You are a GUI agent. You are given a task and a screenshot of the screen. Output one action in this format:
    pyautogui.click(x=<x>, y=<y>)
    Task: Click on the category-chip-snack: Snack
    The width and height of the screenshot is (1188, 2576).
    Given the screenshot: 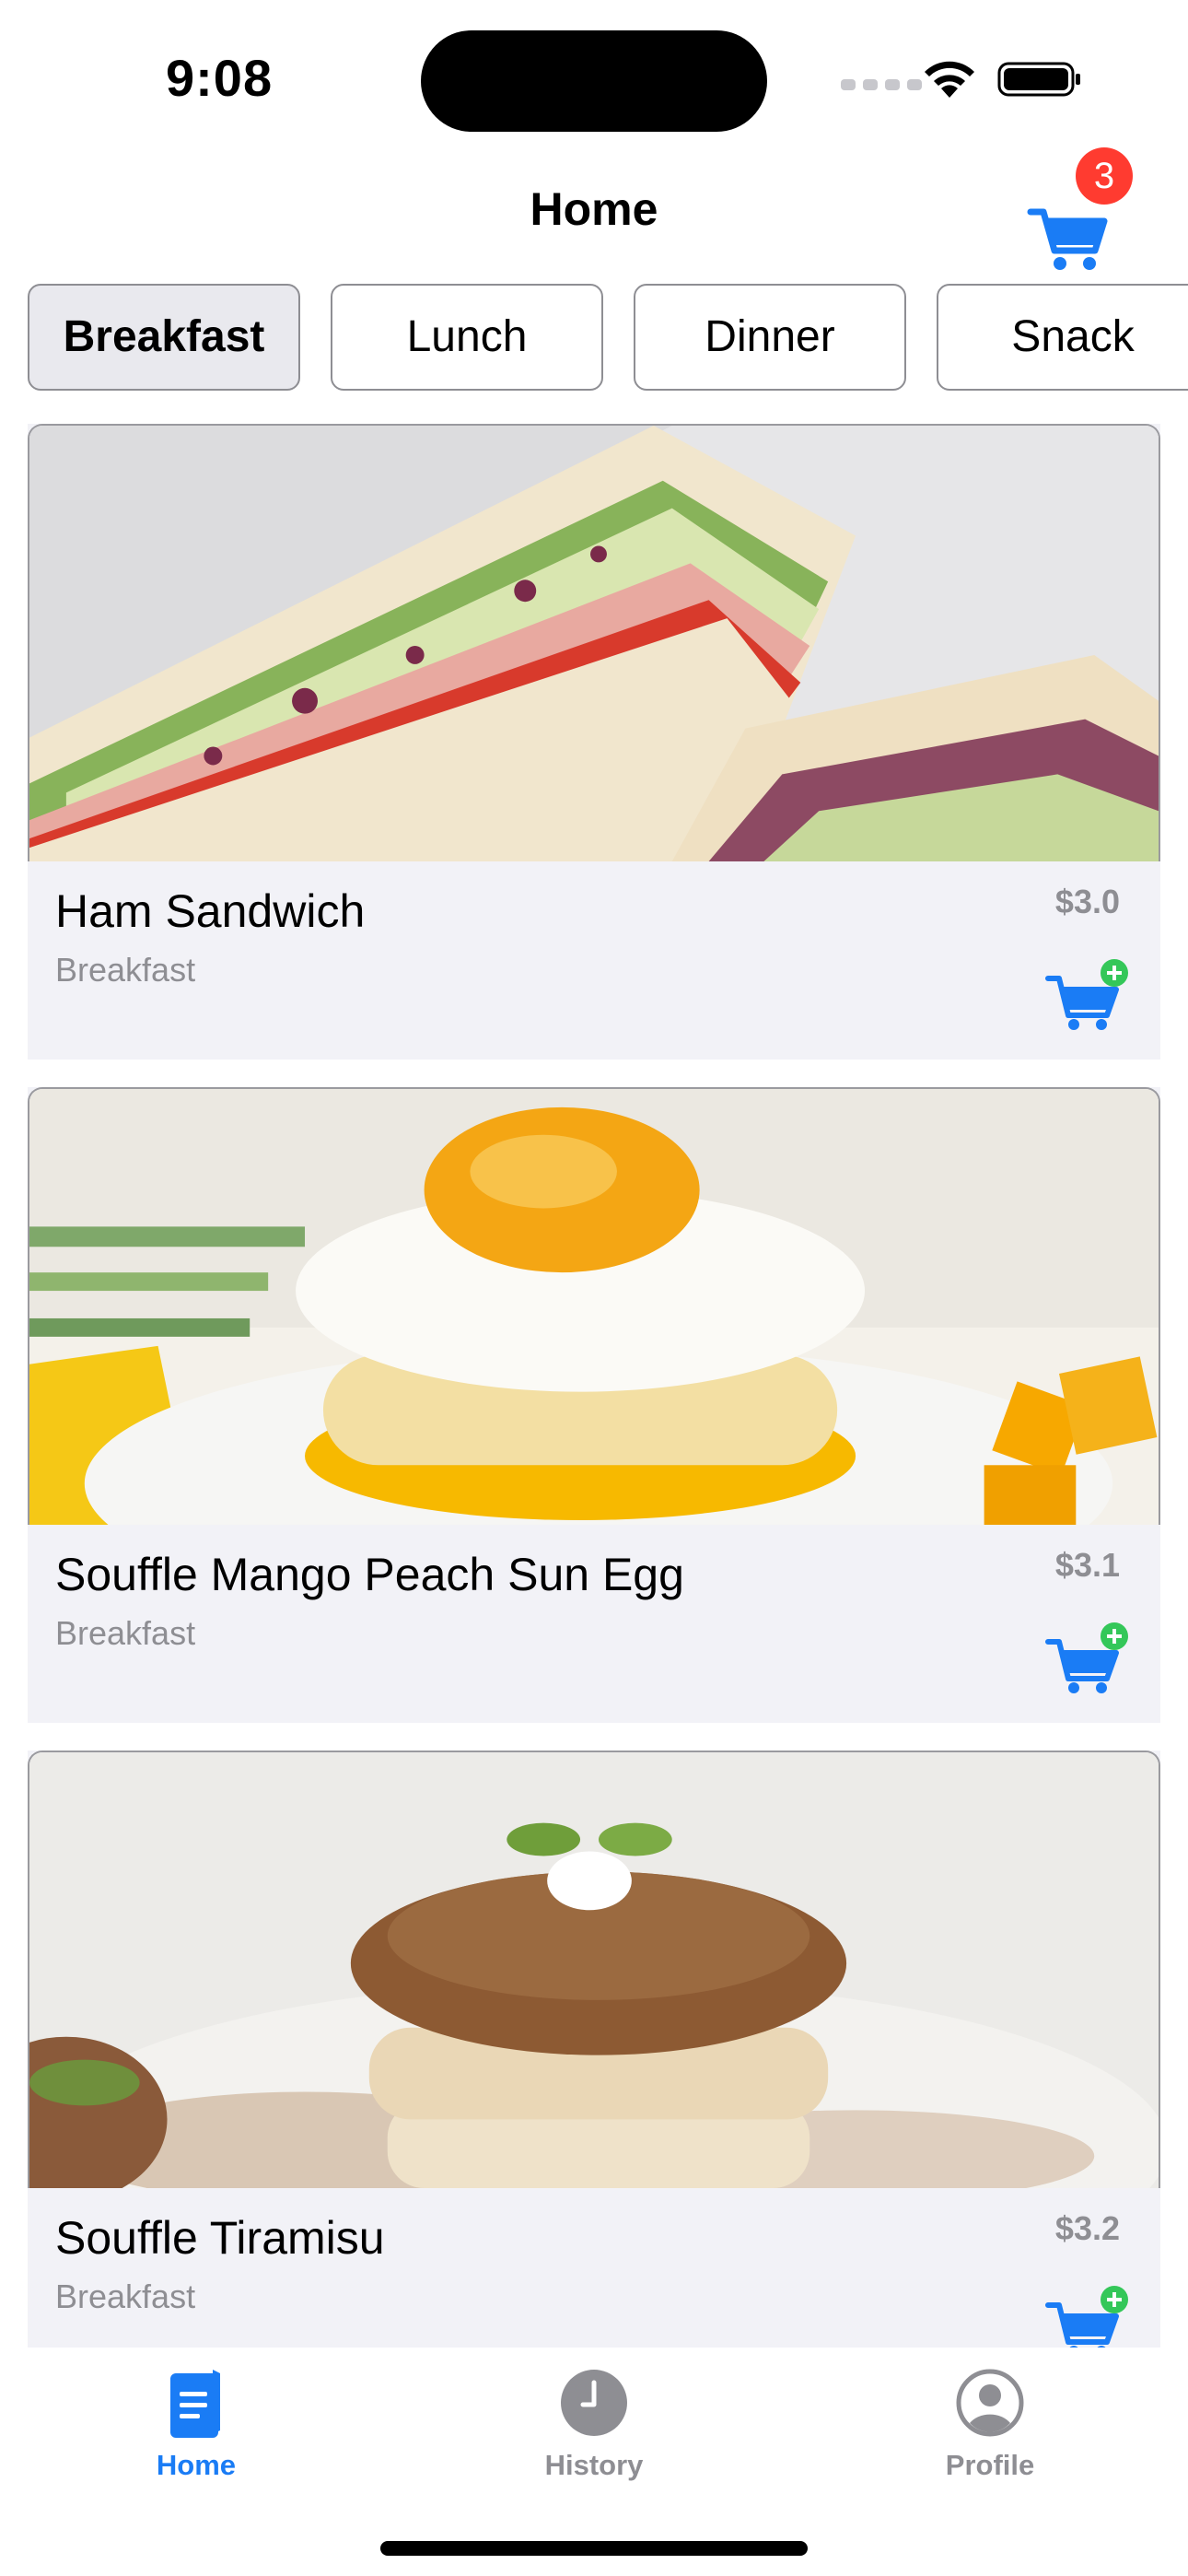 What is the action you would take?
    pyautogui.click(x=1062, y=337)
    